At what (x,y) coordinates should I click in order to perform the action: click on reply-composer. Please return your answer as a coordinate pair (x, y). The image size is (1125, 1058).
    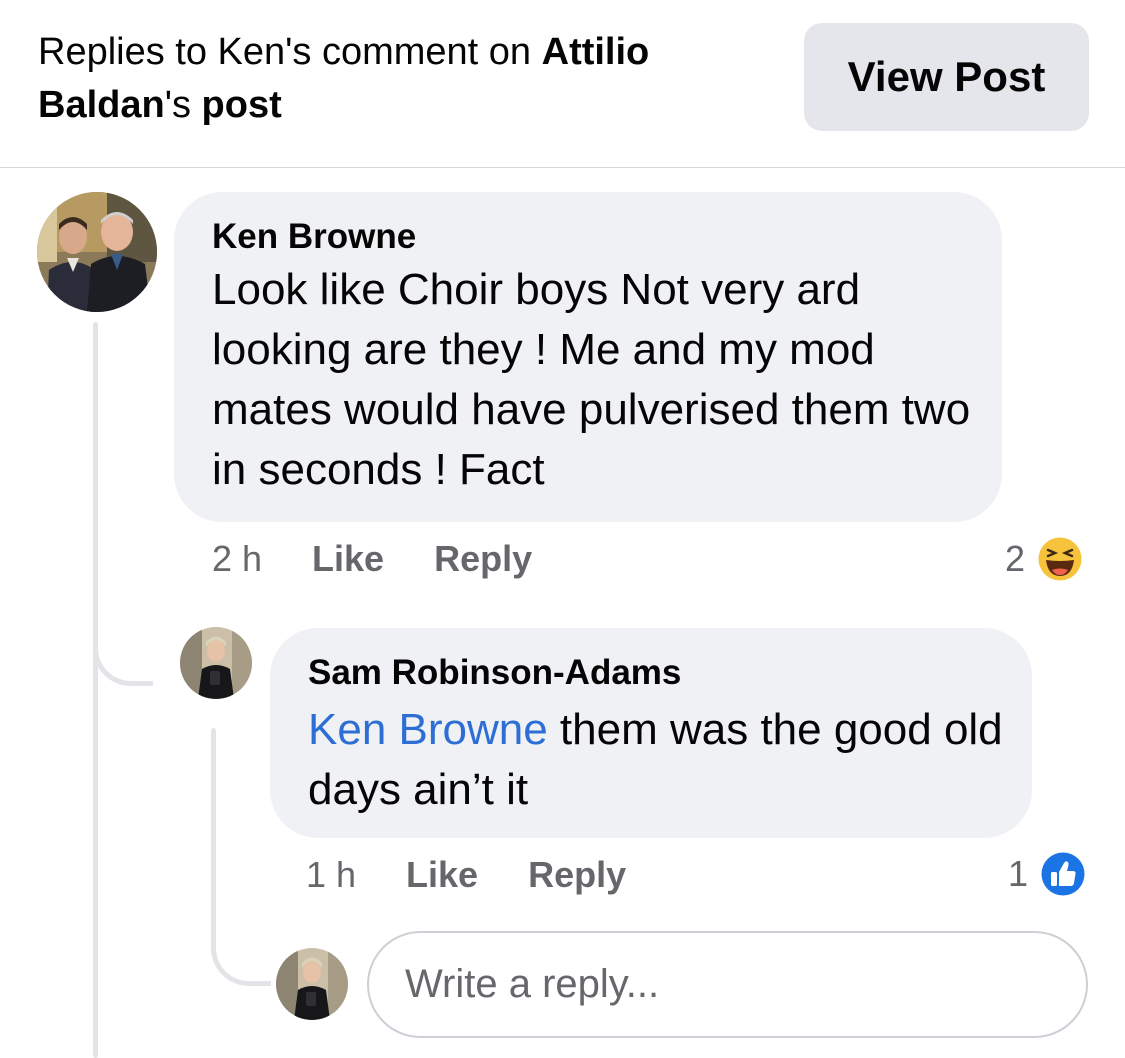
    Looking at the image, I should click on (727, 984).